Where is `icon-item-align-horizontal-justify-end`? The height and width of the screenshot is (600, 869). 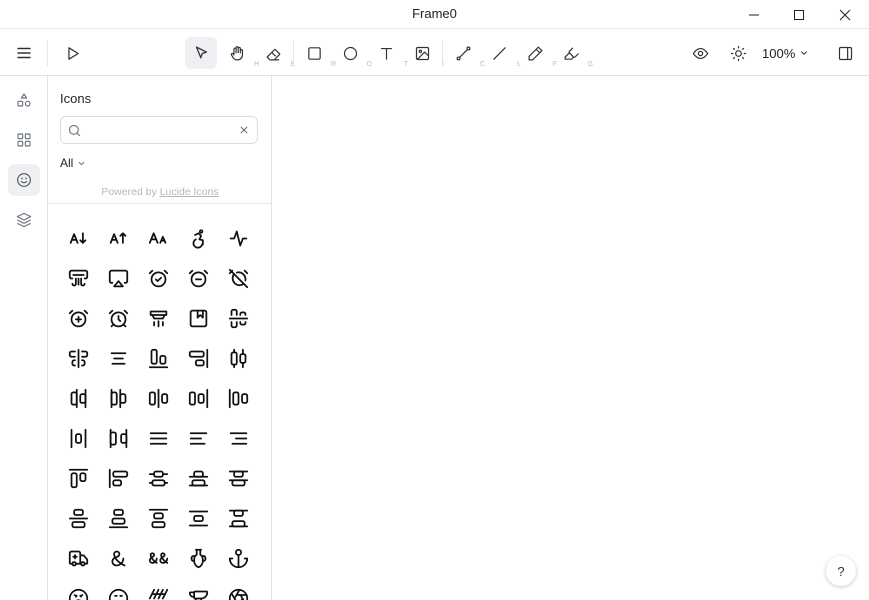 icon-item-align-horizontal-justify-end is located at coordinates (198, 398).